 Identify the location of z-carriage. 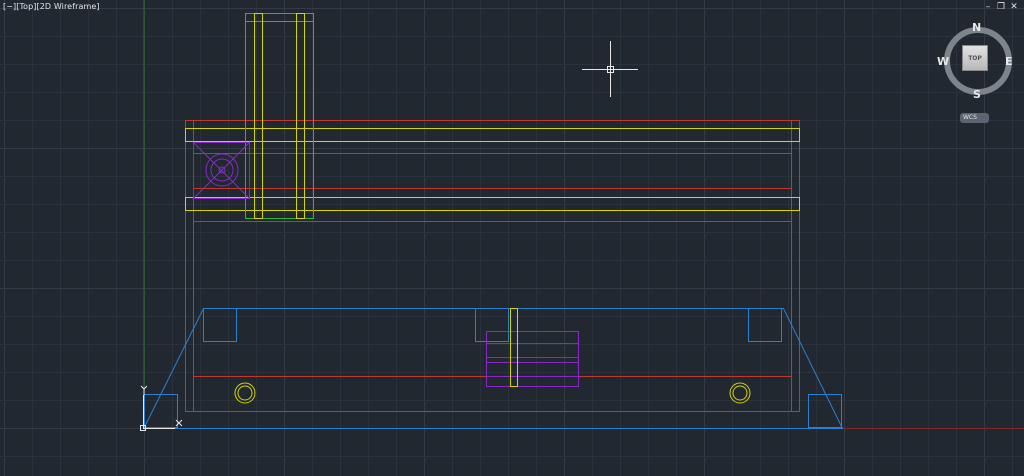
(532, 359).